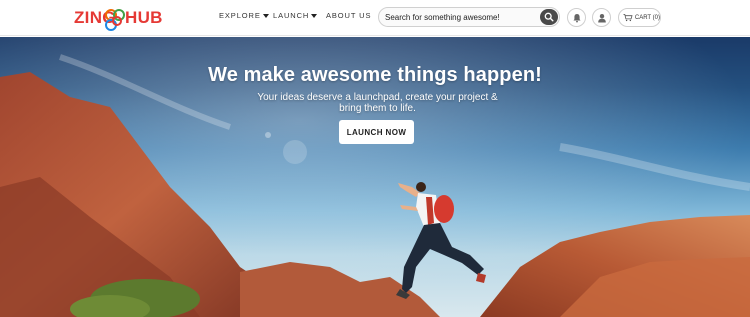 The height and width of the screenshot is (317, 750). I want to click on brand-rings-icon, so click(115, 20).